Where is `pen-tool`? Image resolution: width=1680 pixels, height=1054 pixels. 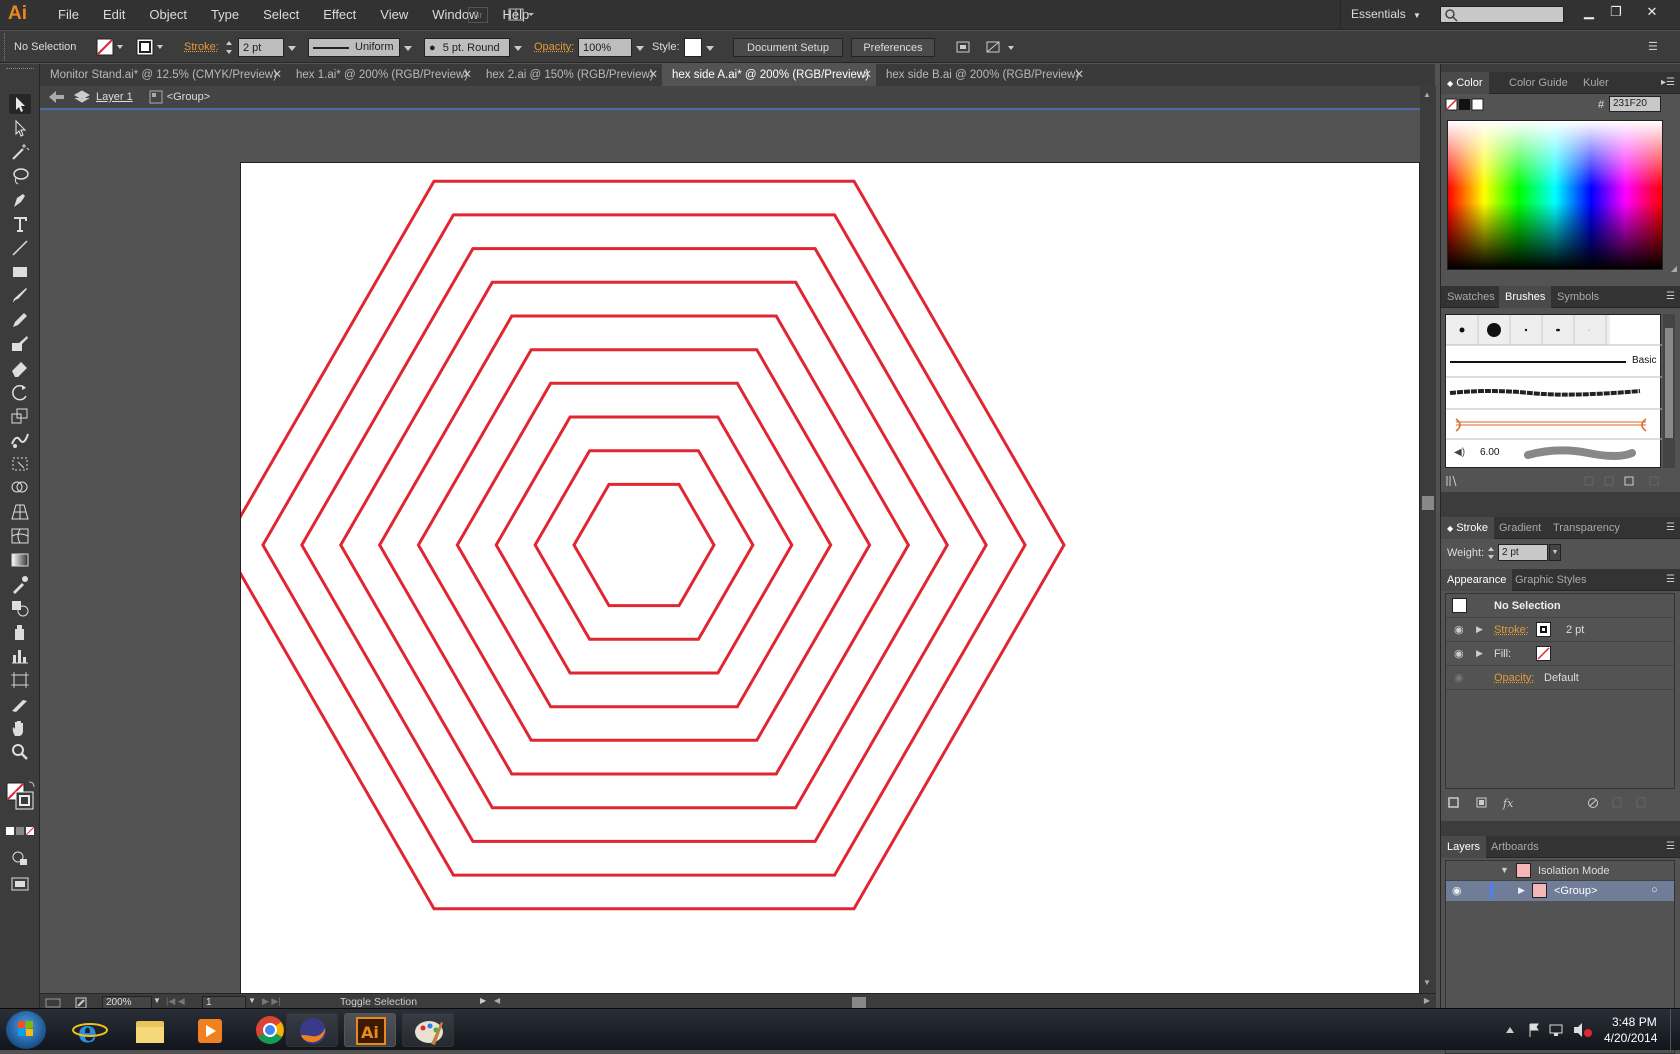
pen-tool is located at coordinates (20, 200).